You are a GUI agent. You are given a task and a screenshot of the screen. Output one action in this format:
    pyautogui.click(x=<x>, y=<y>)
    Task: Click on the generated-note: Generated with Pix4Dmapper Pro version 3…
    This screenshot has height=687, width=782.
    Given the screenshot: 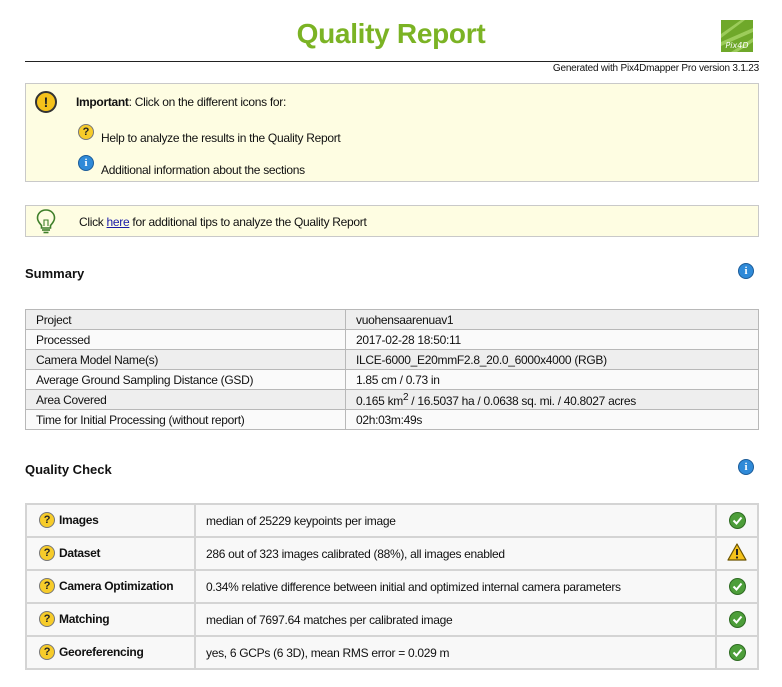 What is the action you would take?
    pyautogui.click(x=655, y=68)
    